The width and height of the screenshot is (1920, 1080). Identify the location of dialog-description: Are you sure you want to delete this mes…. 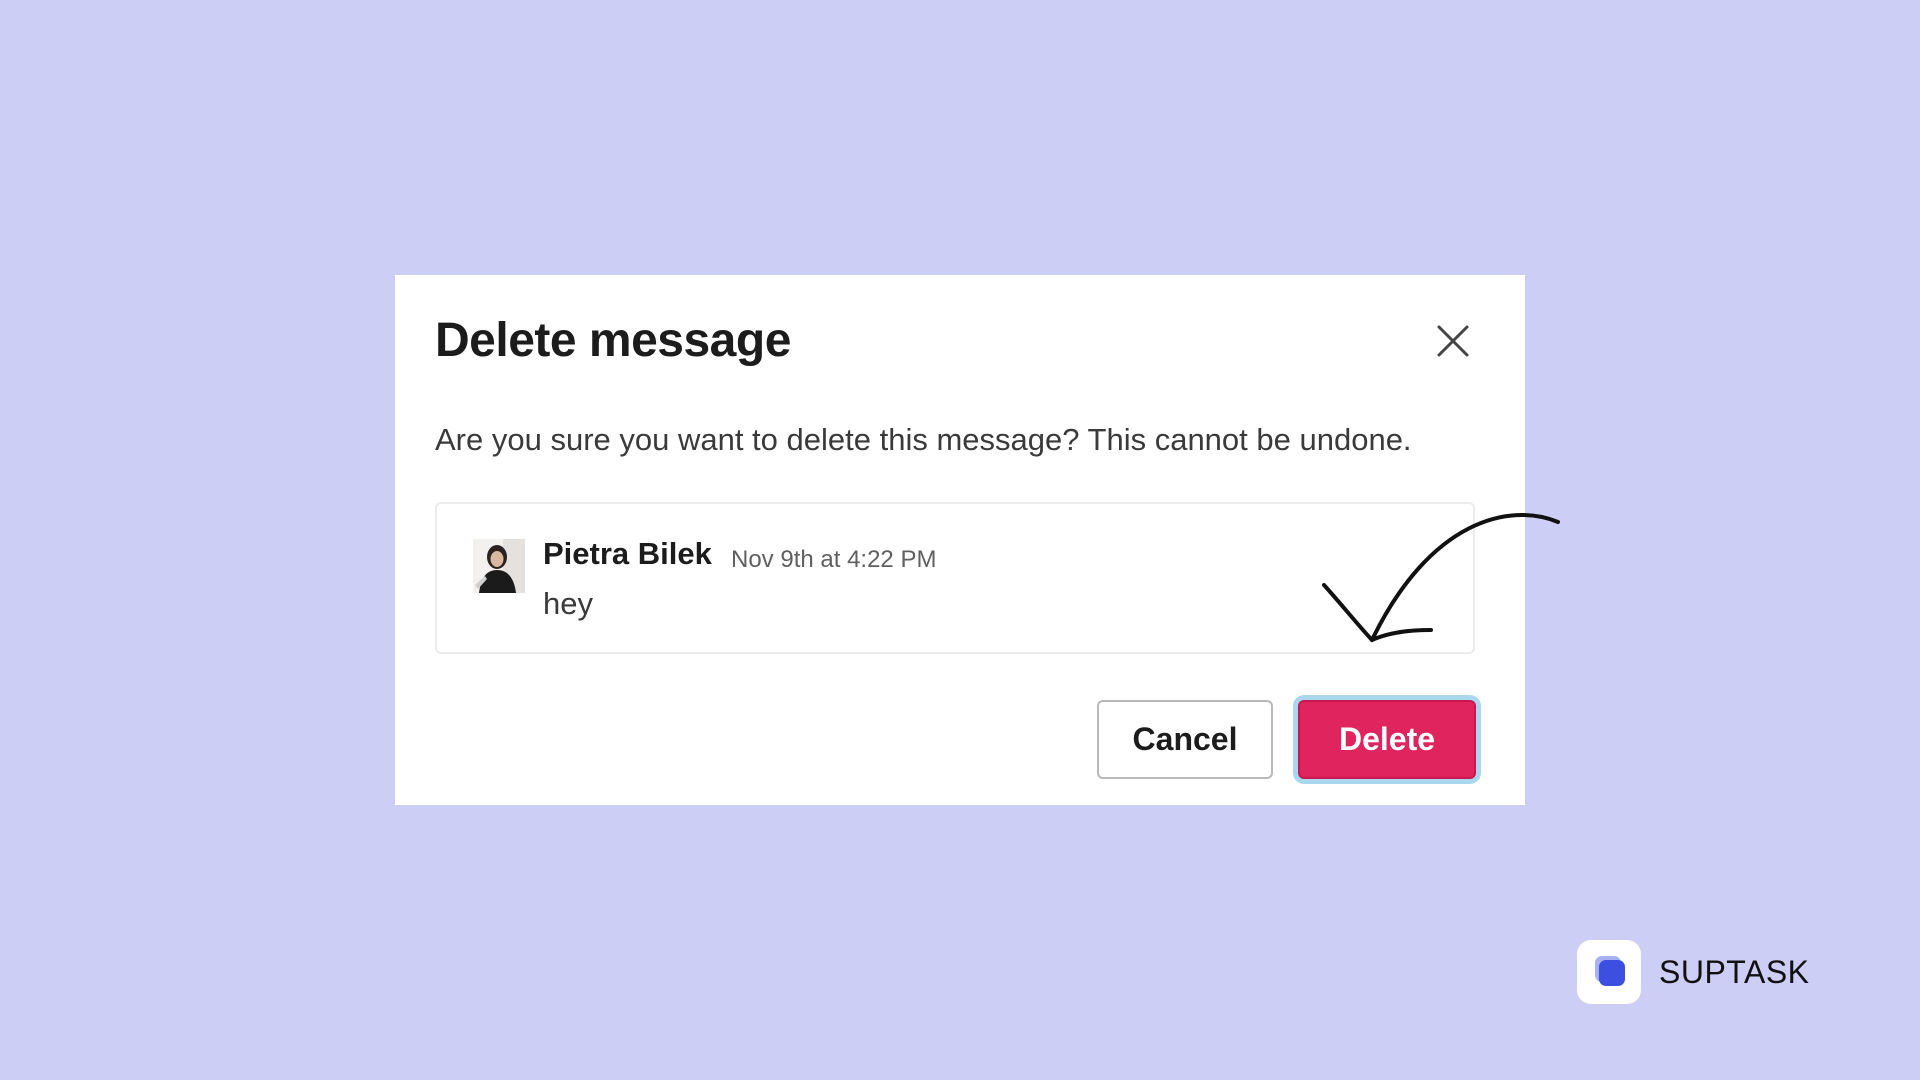
(923, 439).